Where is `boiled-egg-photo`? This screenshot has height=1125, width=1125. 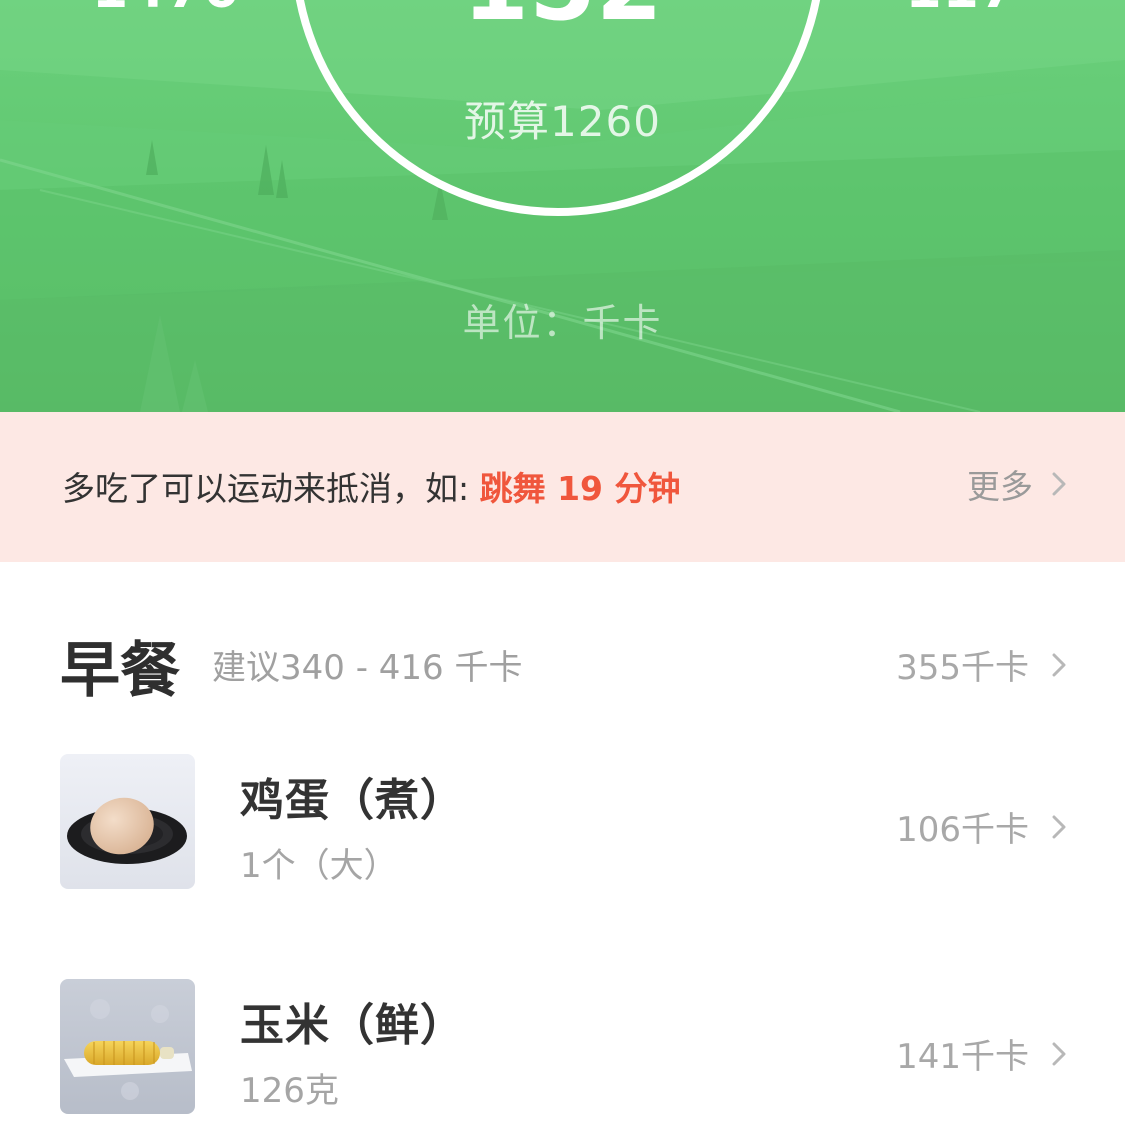
boiled-egg-photo is located at coordinates (127, 821).